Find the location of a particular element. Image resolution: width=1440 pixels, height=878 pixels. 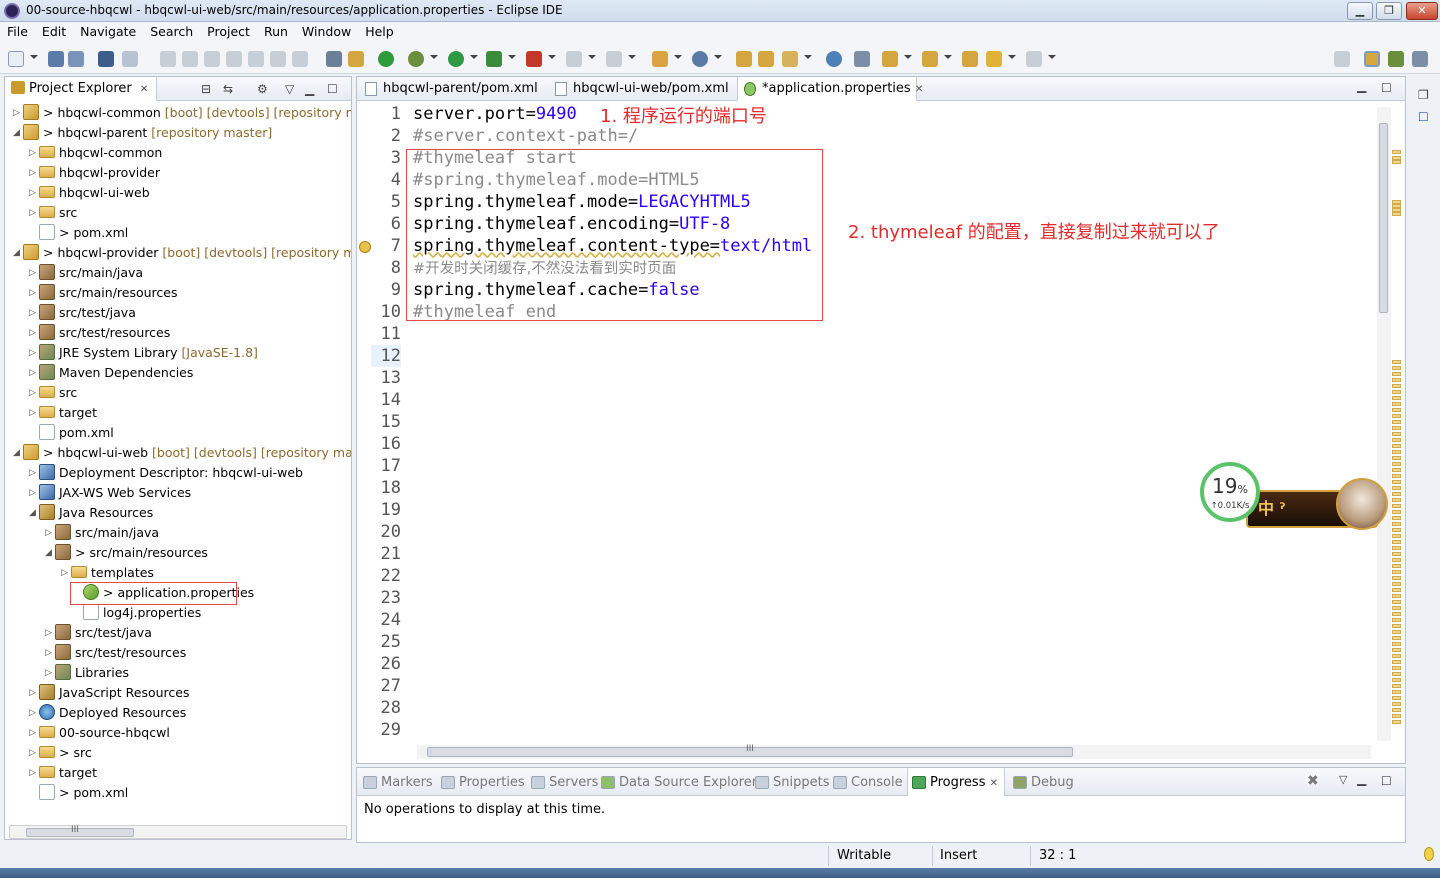

tree-item: ◢ Java Resources is located at coordinates (91, 513).